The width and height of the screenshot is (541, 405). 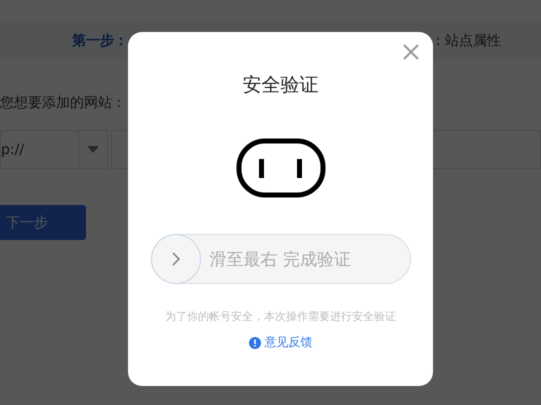 I want to click on slider-hint: 滑至最右 完成验证, so click(x=280, y=259).